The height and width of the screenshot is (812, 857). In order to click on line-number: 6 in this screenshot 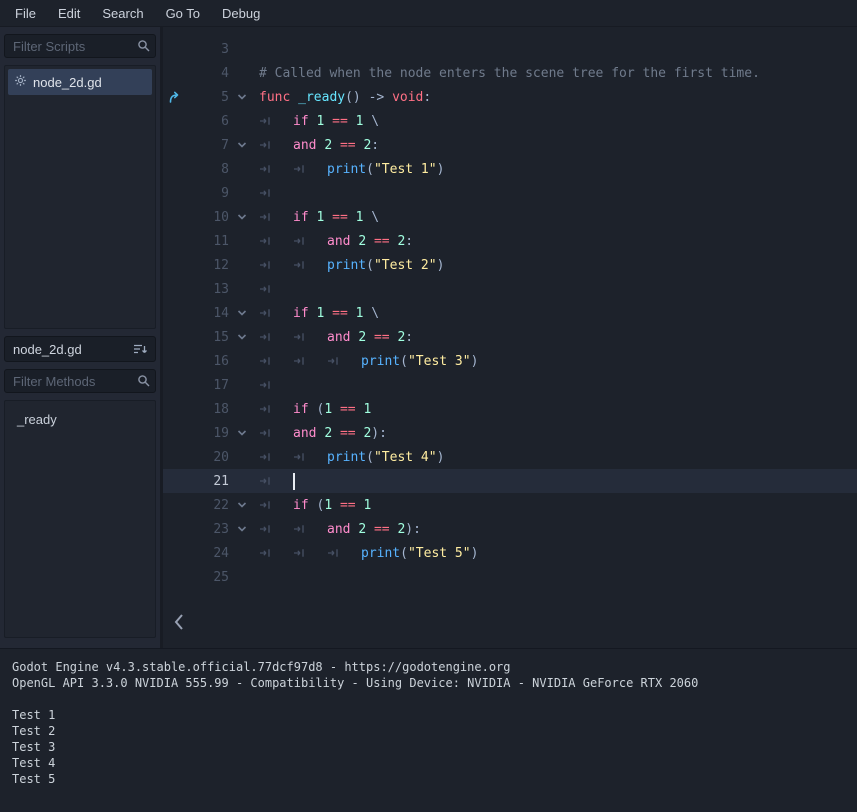, I will do `click(225, 121)`.